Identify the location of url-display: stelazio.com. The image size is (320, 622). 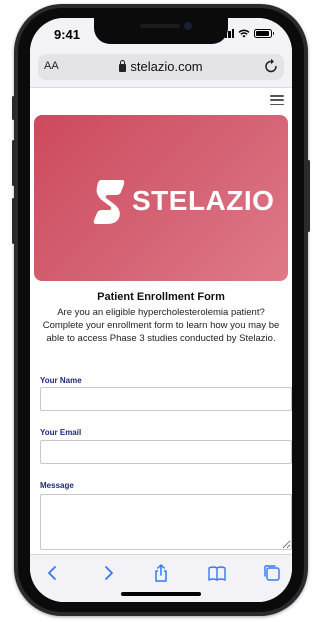
(161, 66).